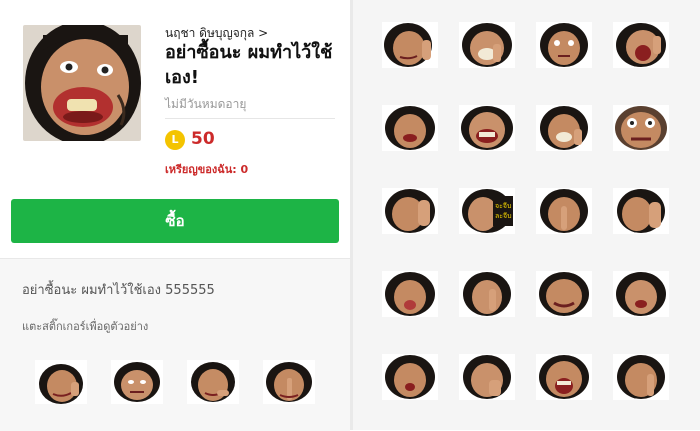 The height and width of the screenshot is (431, 700). I want to click on validity-text: ไม่มีวันหมดอายุ, so click(206, 104).